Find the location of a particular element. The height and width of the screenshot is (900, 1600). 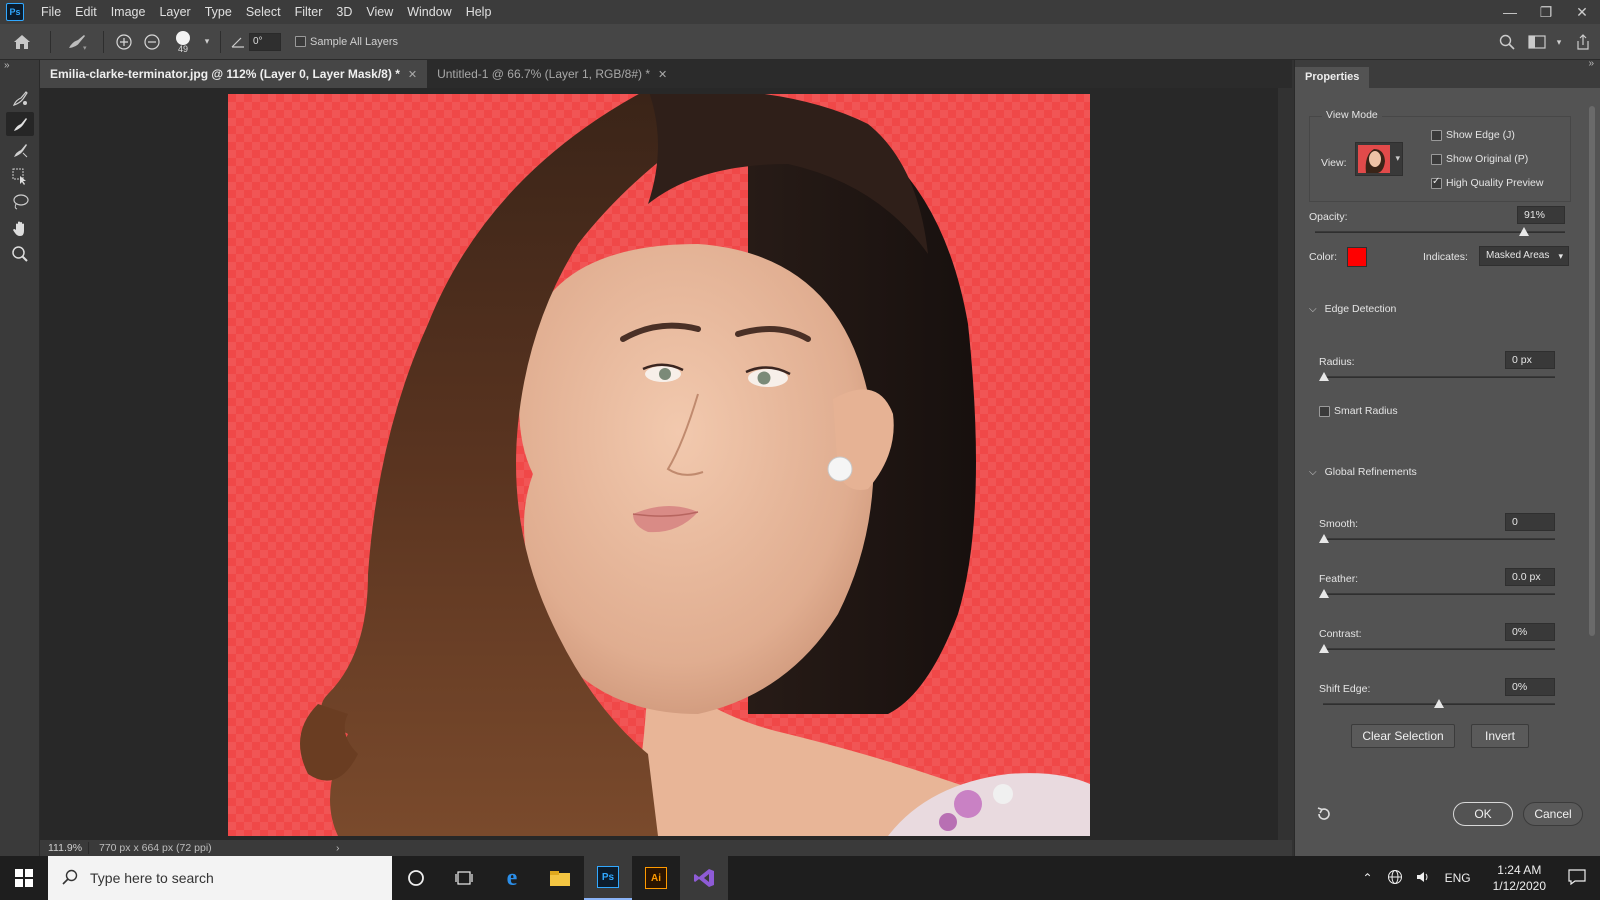

clock: 1:24 AM 1/12/2020 is located at coordinates (1519, 878).